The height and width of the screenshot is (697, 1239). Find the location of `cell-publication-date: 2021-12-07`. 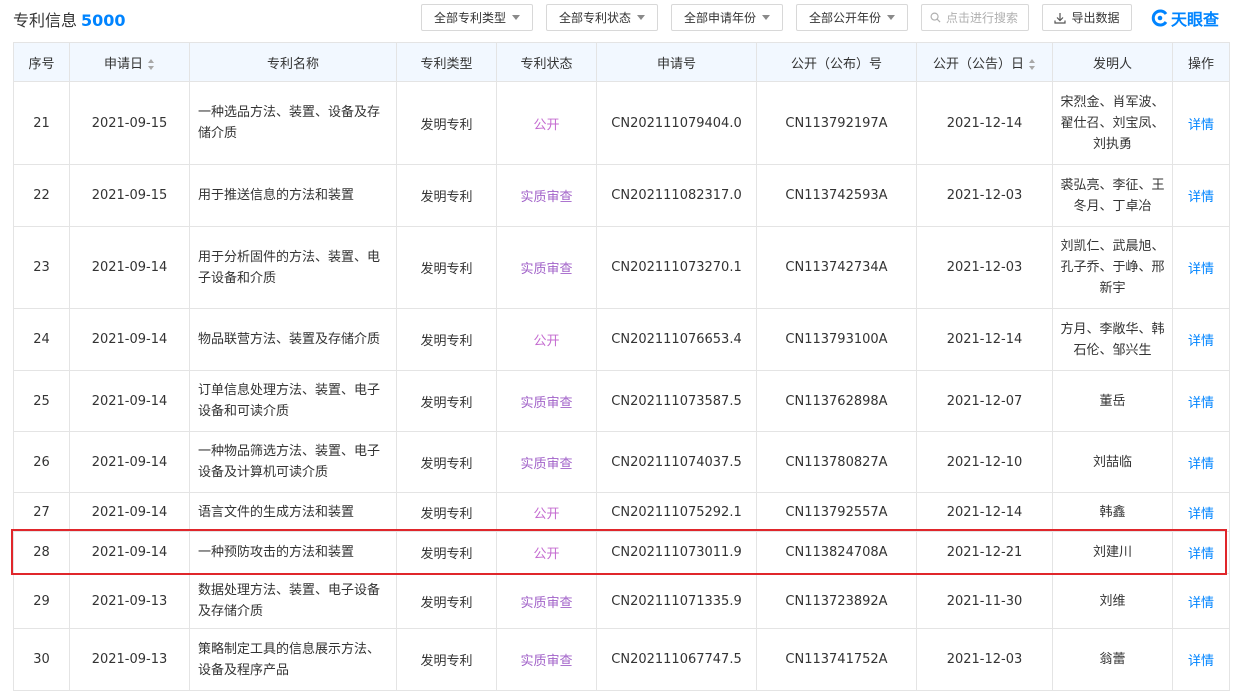

cell-publication-date: 2021-12-07 is located at coordinates (984, 401).